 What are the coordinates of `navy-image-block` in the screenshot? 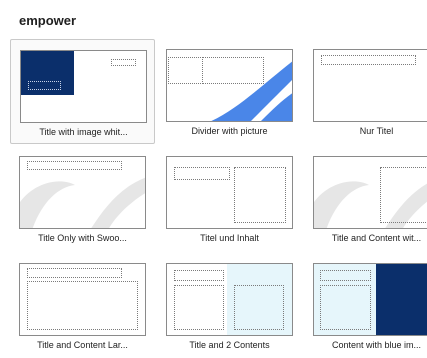 It's located at (401, 299).